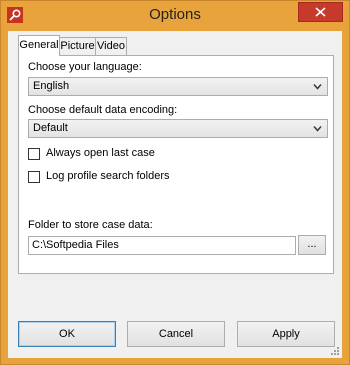  I want to click on close-button, so click(320, 12).